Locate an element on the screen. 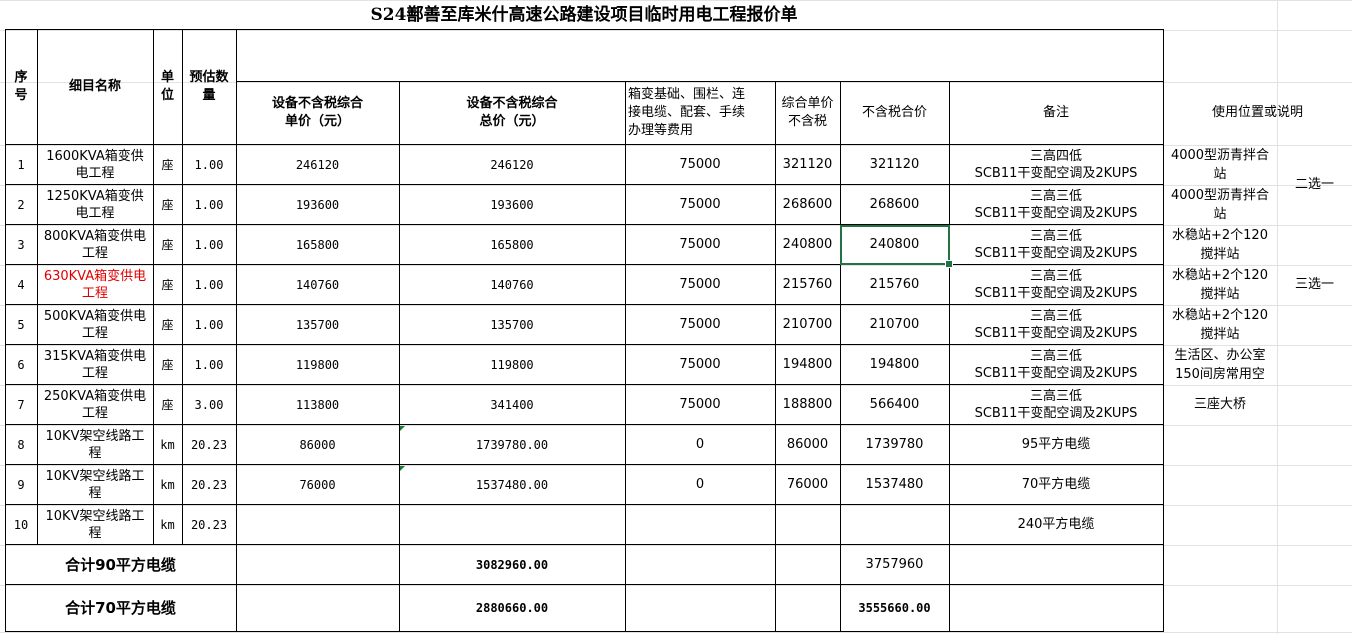  row-name-cell: 315KVA箱变供电 工程 is located at coordinates (95, 365).